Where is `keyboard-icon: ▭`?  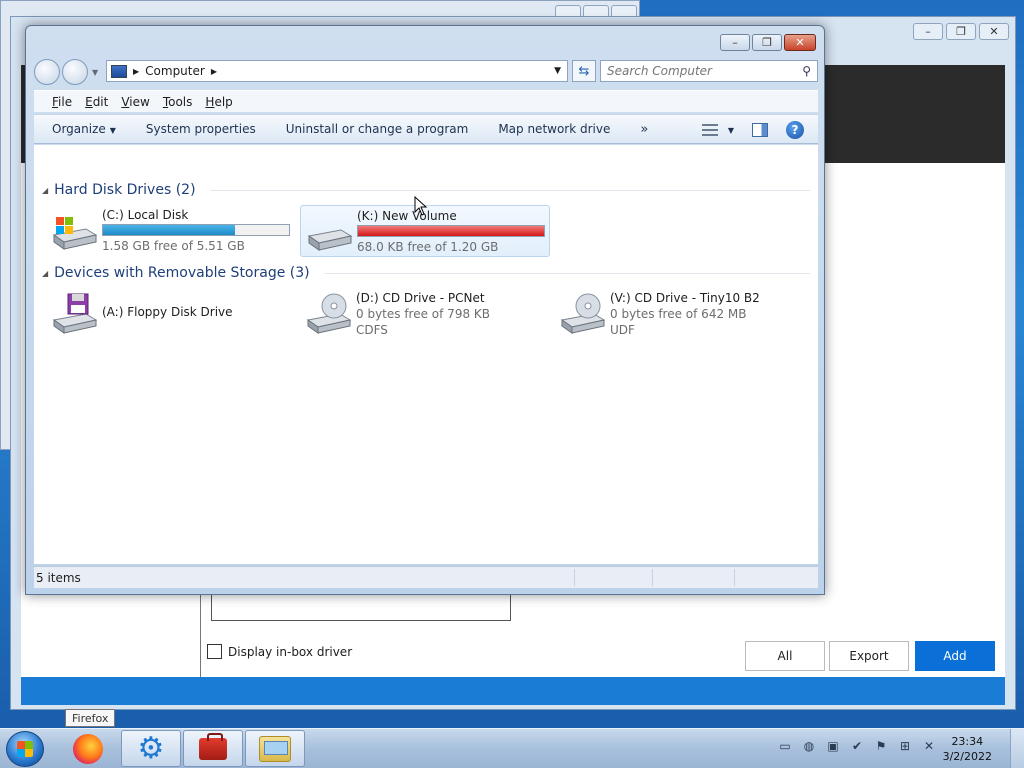
keyboard-icon: ▭ is located at coordinates (785, 746).